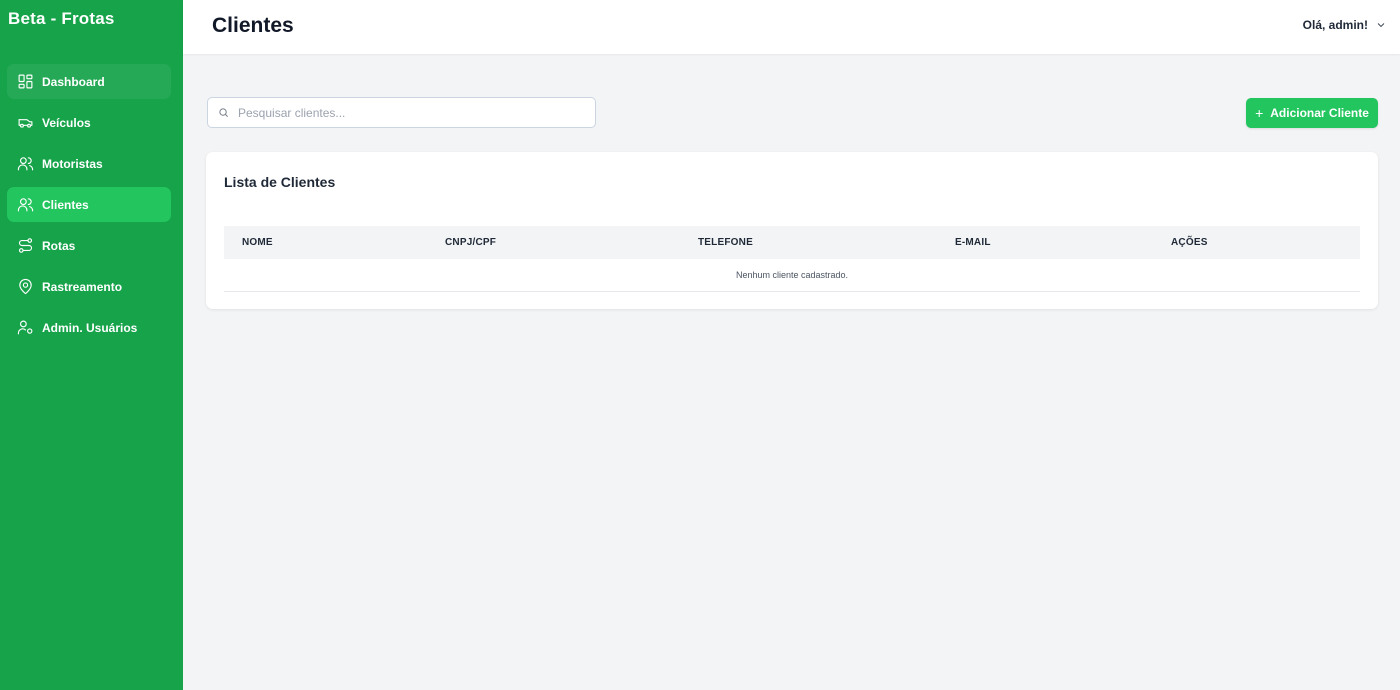 This screenshot has height=690, width=1400. I want to click on sidebar-item-admin-usuarios: Admin. Usuários, so click(89, 327).